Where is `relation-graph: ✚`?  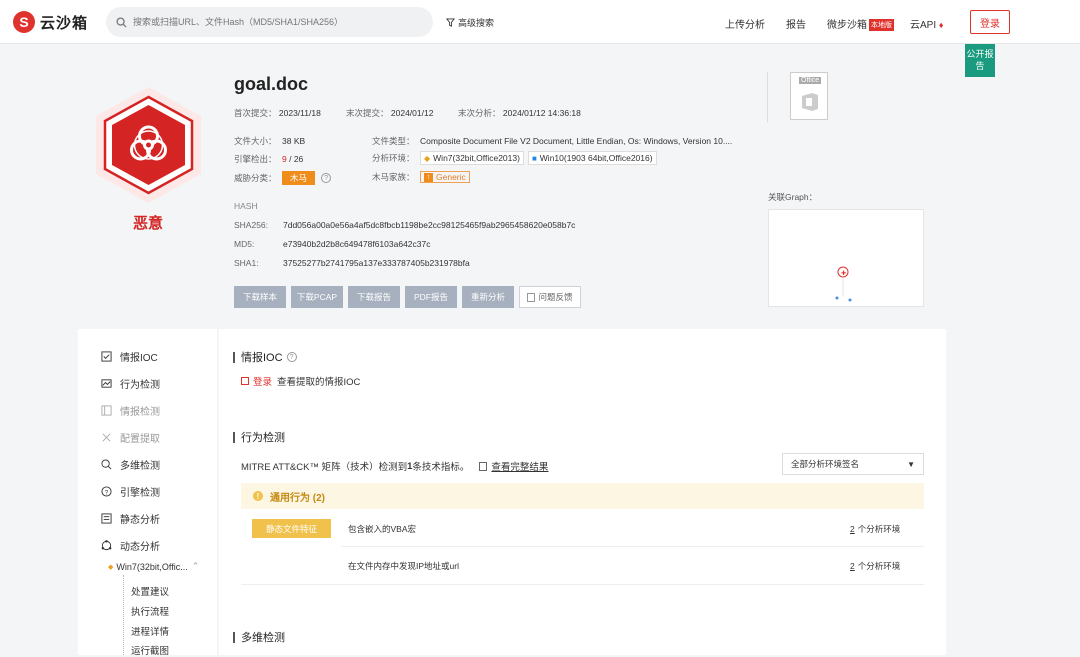 relation-graph: ✚ is located at coordinates (846, 258).